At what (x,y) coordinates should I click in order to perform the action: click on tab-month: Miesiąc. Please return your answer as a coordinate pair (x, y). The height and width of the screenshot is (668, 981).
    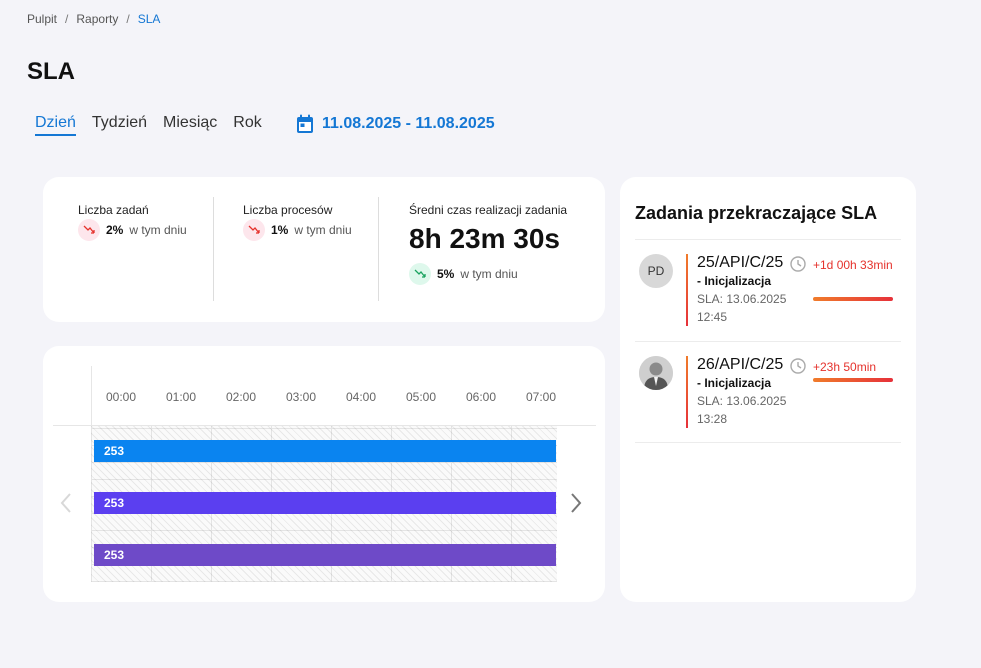
    Looking at the image, I should click on (190, 125).